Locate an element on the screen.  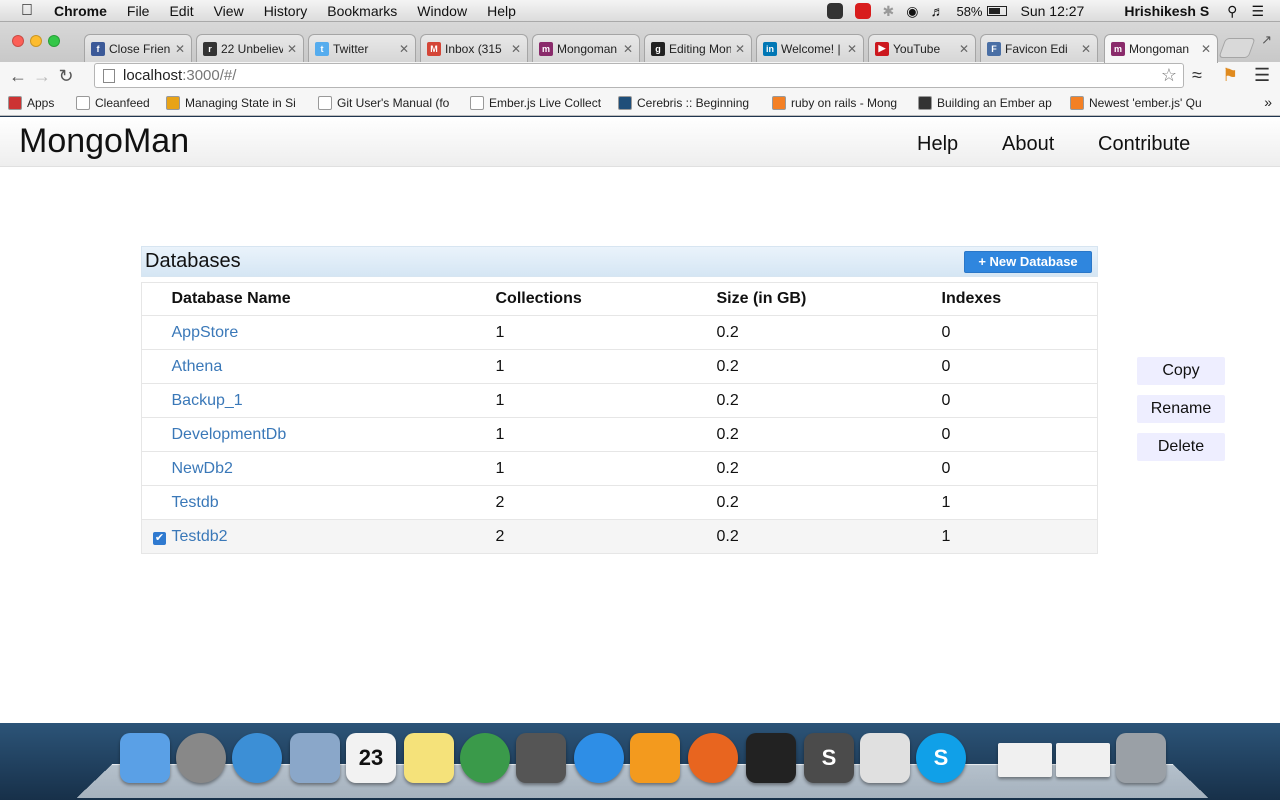
fullscreen-icon: ↗ is located at coordinates (1266, 40).